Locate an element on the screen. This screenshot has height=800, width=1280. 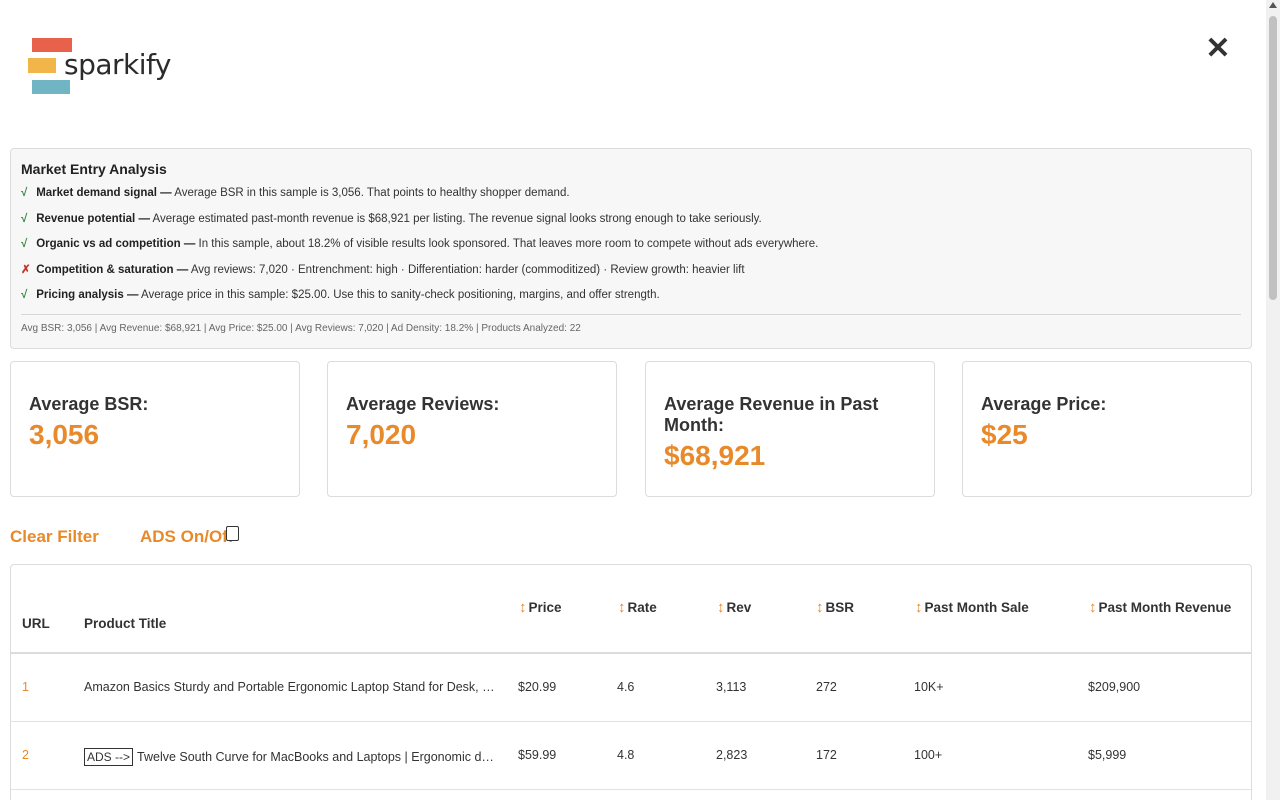
column-header-bsr: ↕ BSR is located at coordinates (835, 607).